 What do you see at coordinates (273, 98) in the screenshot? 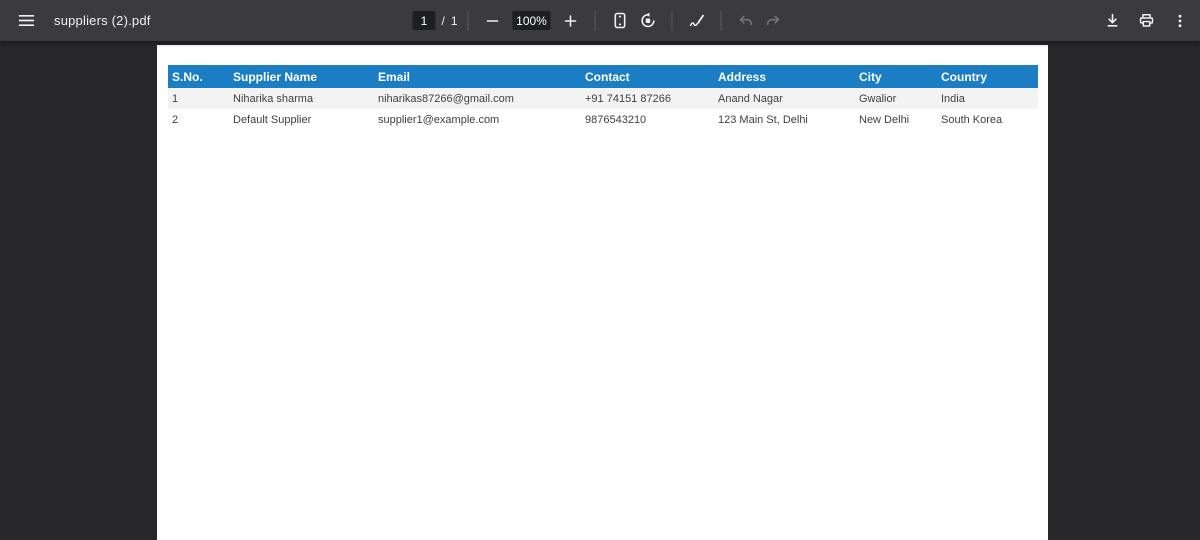
I see `cell-supplier-name: Niharika sharma` at bounding box center [273, 98].